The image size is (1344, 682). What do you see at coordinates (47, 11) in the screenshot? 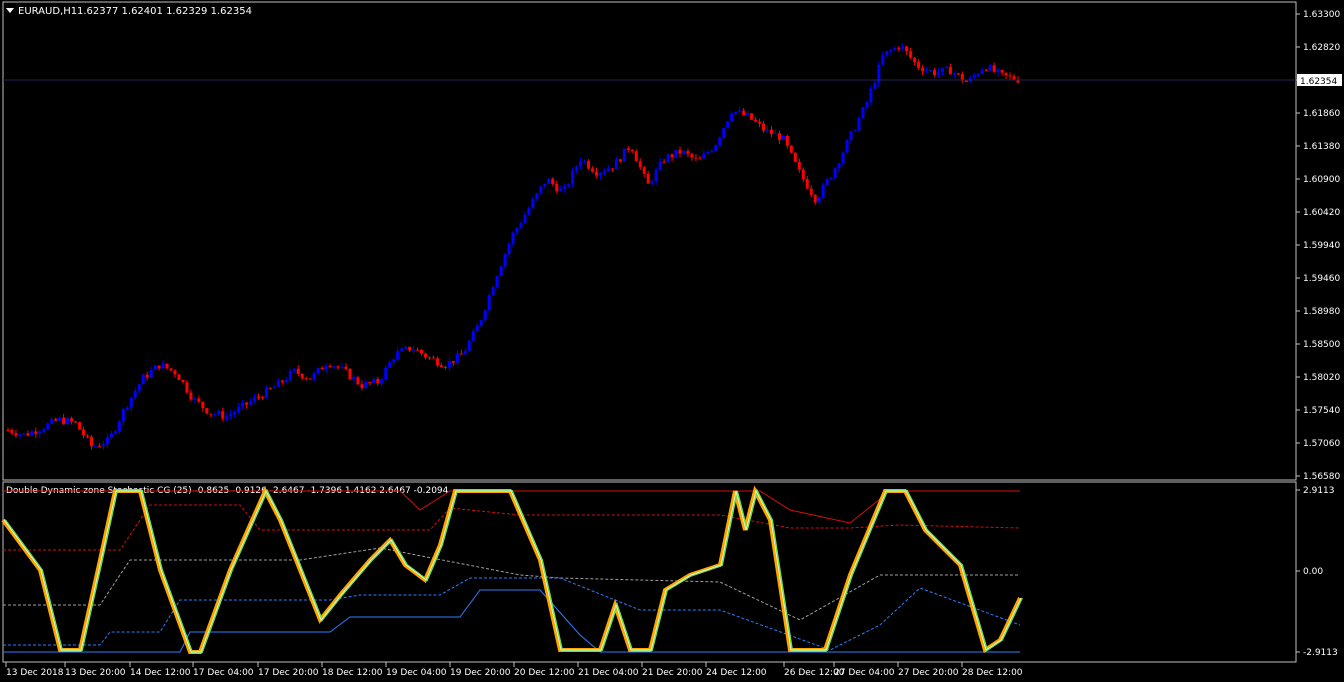
I see `symbol-label: EURAUD,H1` at bounding box center [47, 11].